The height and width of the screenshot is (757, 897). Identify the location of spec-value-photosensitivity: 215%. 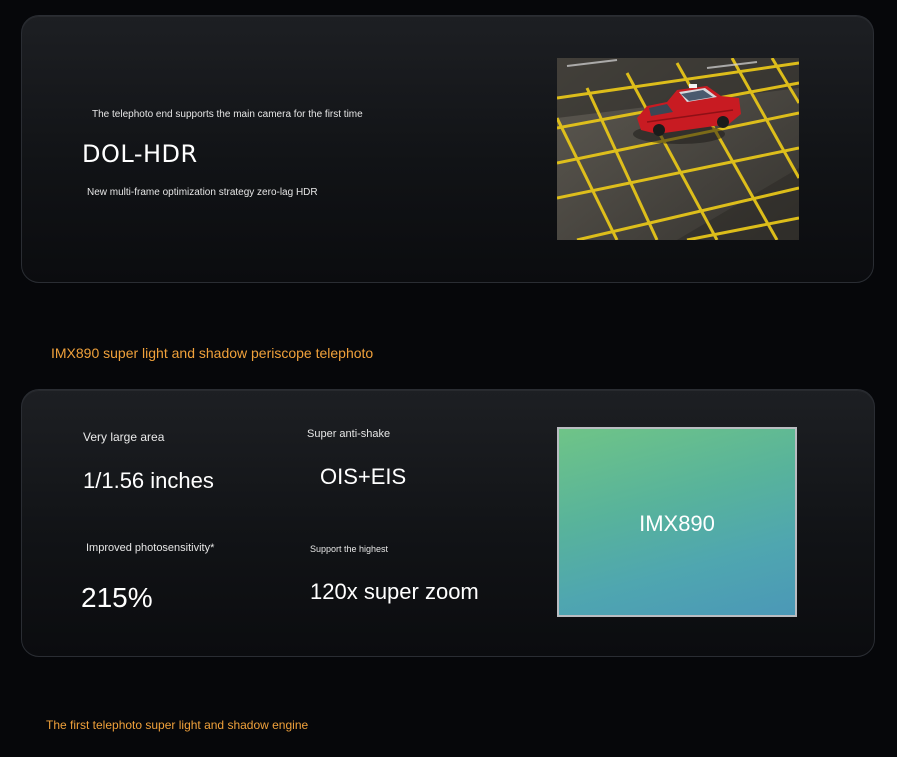
(117, 597).